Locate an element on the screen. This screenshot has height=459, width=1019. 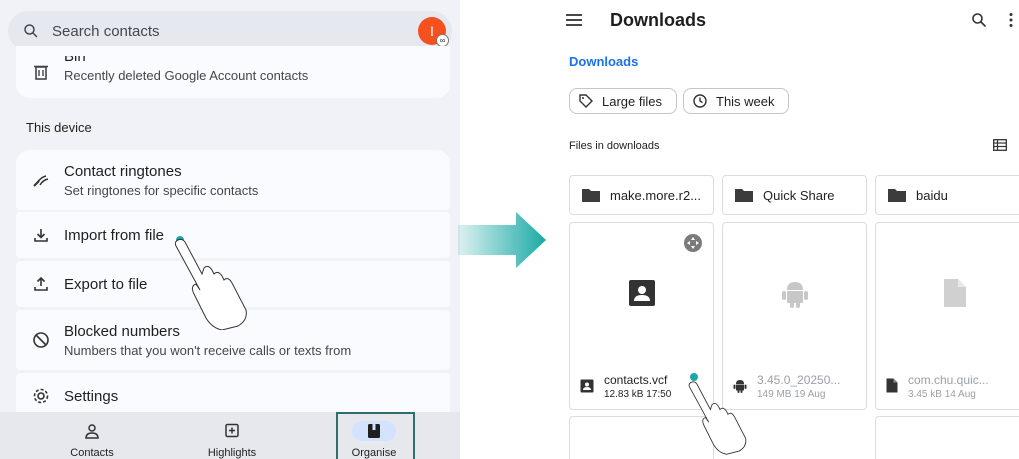
account-avatar: I ∞ is located at coordinates (433, 32).